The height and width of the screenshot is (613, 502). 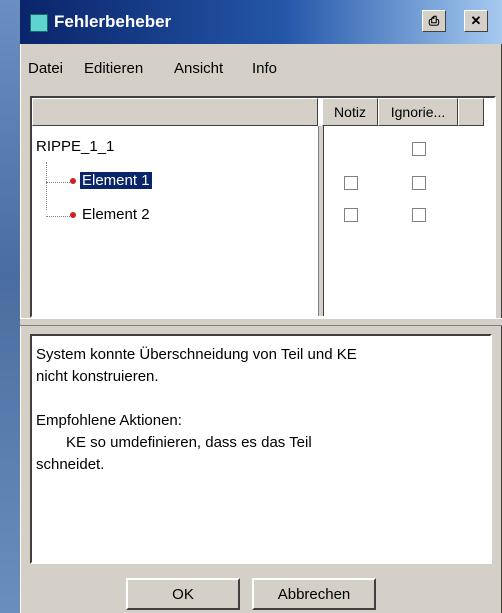 I want to click on menu-bar: Datei Editieren Ansicht Info, so click(x=261, y=69).